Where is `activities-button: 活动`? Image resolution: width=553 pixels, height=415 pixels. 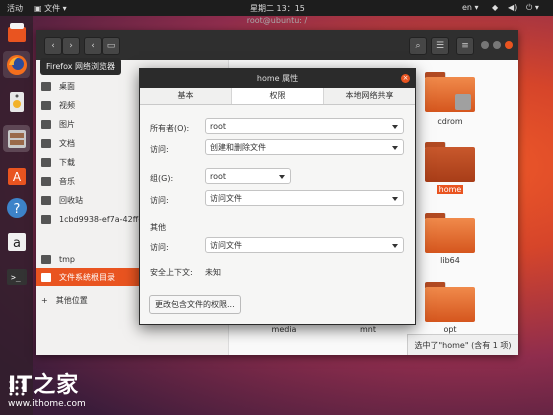
activities-button: 活动 is located at coordinates (15, 8).